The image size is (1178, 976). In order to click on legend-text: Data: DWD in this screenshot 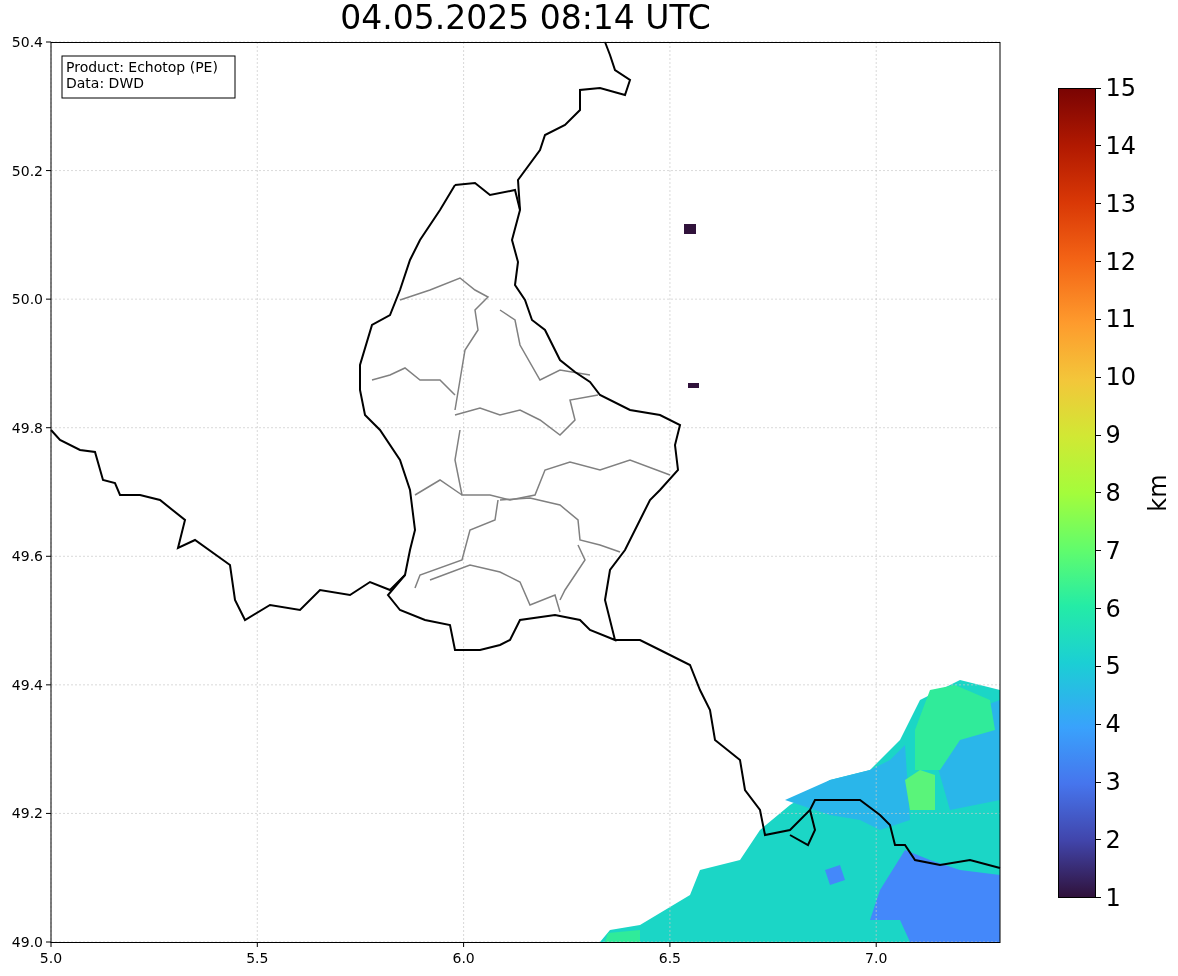, I will do `click(105, 83)`.